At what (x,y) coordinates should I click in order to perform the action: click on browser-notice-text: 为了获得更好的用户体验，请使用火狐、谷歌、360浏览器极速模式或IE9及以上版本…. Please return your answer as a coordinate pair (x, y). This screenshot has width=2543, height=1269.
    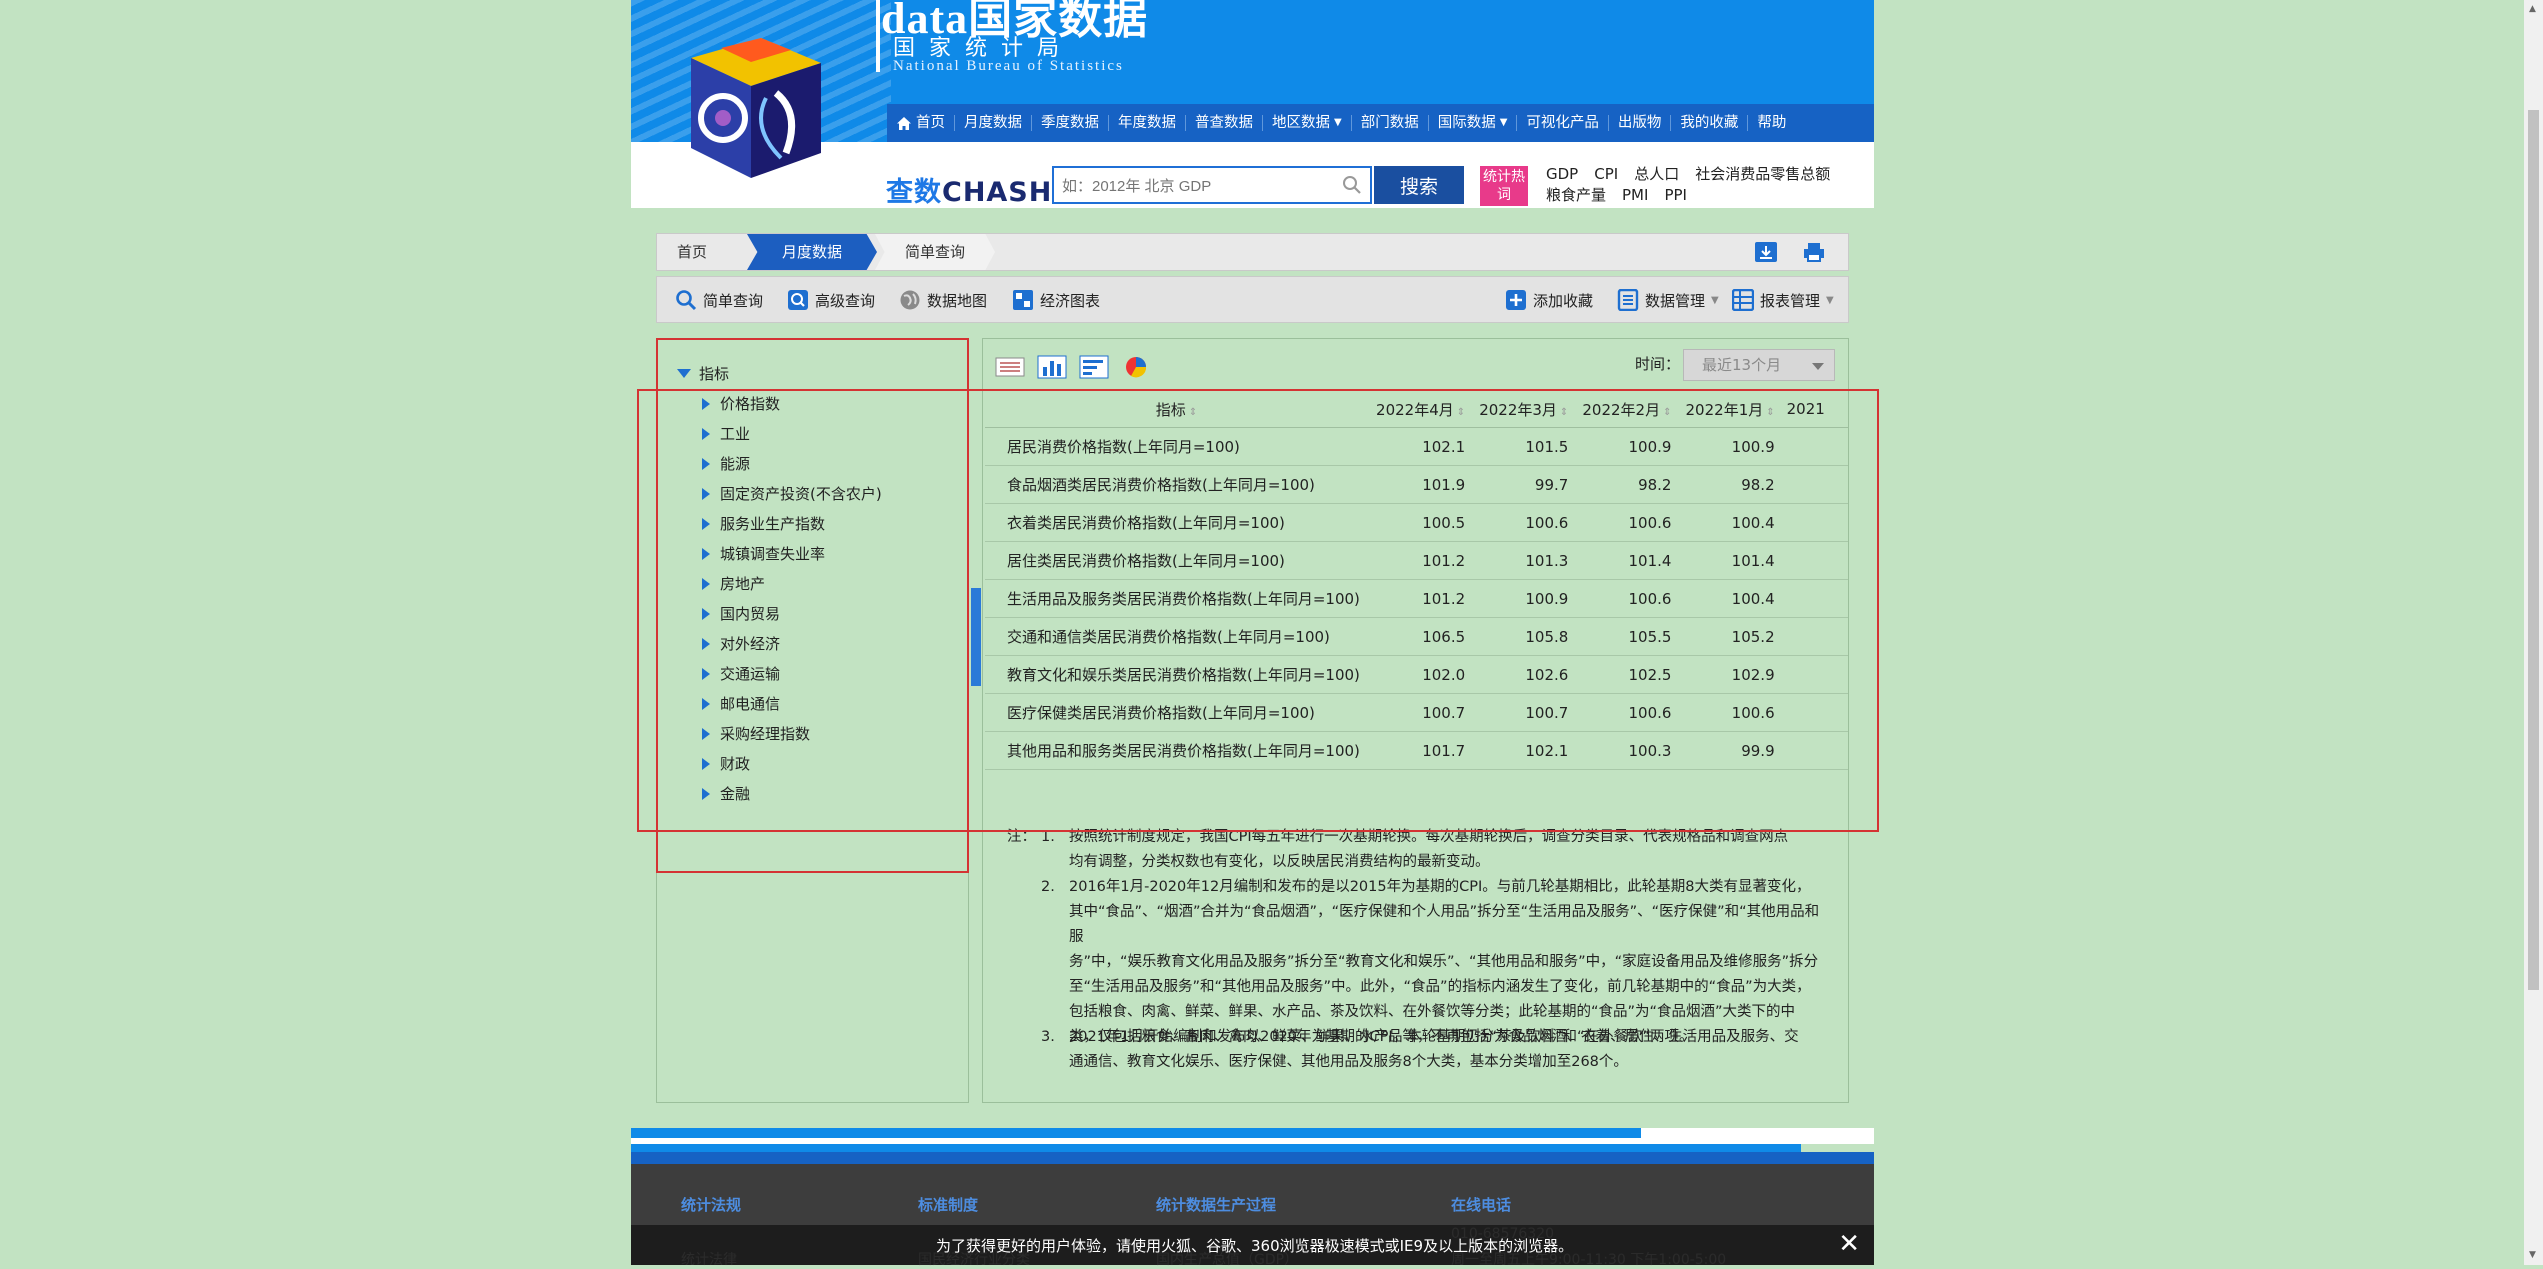
    Looking at the image, I should click on (1255, 1246).